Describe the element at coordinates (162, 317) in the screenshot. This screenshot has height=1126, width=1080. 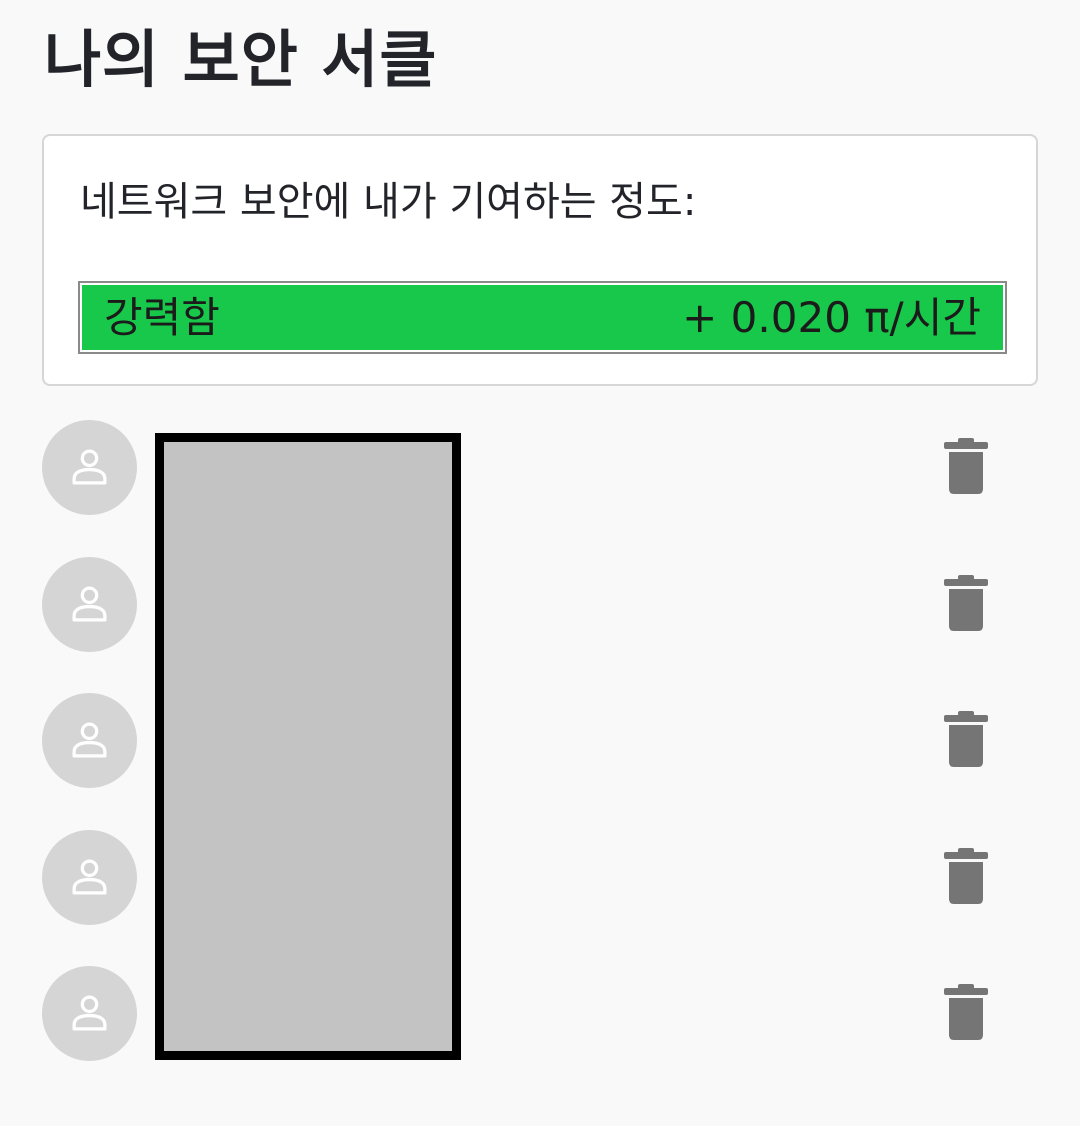
I see `strength-label: 강력함` at that location.